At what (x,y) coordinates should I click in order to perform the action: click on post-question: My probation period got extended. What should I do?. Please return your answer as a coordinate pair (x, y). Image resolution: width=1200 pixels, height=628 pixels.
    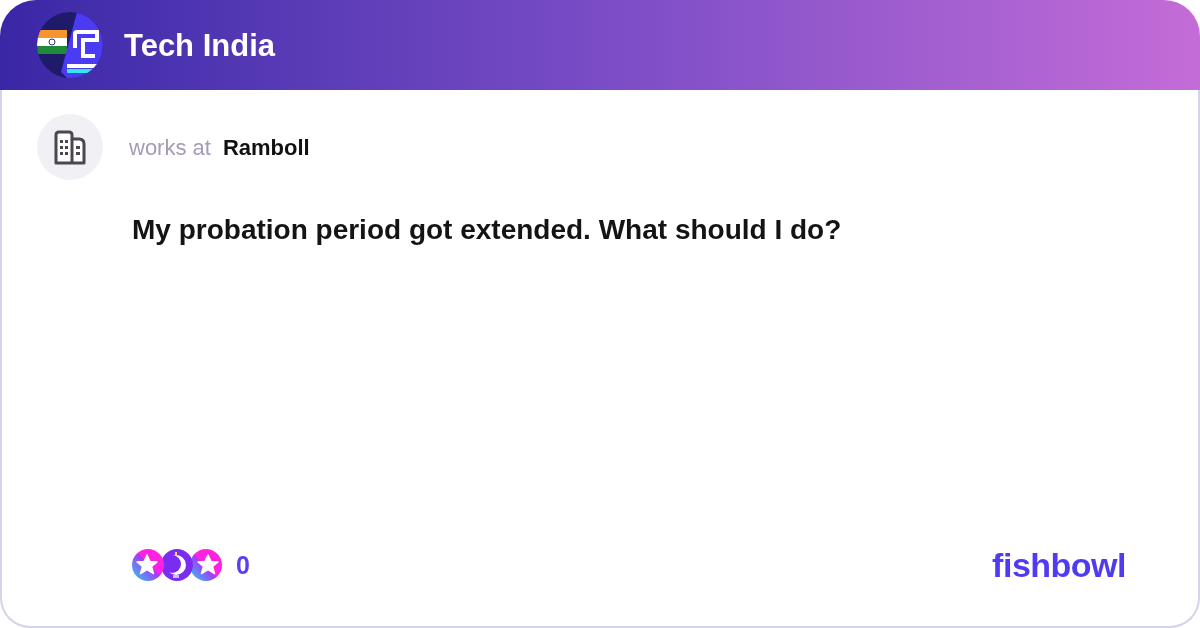
    Looking at the image, I should click on (487, 230).